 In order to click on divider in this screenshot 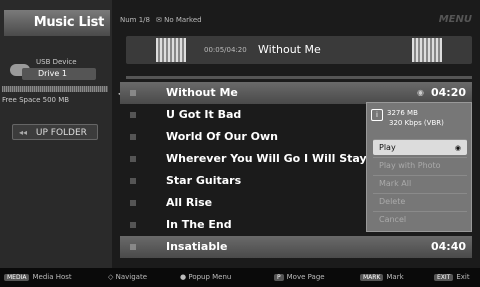, I will do `click(299, 77)`.